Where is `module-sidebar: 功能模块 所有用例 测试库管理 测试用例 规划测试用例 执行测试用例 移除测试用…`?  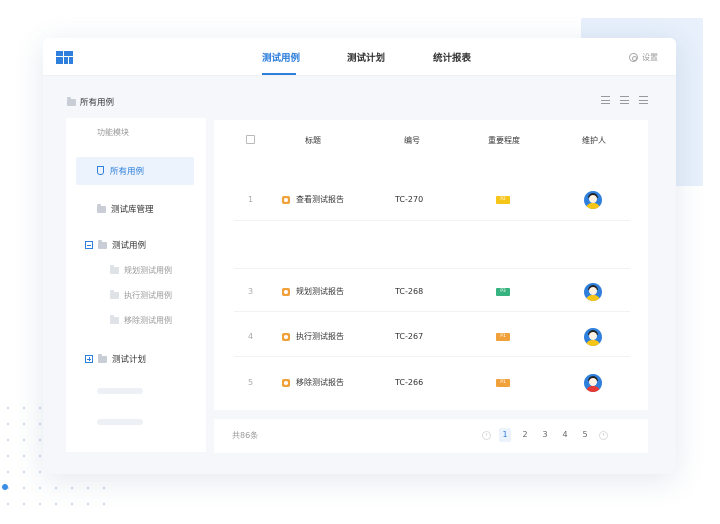 module-sidebar: 功能模块 所有用例 测试库管理 测试用例 规划测试用例 执行测试用例 移除测试用… is located at coordinates (136, 285).